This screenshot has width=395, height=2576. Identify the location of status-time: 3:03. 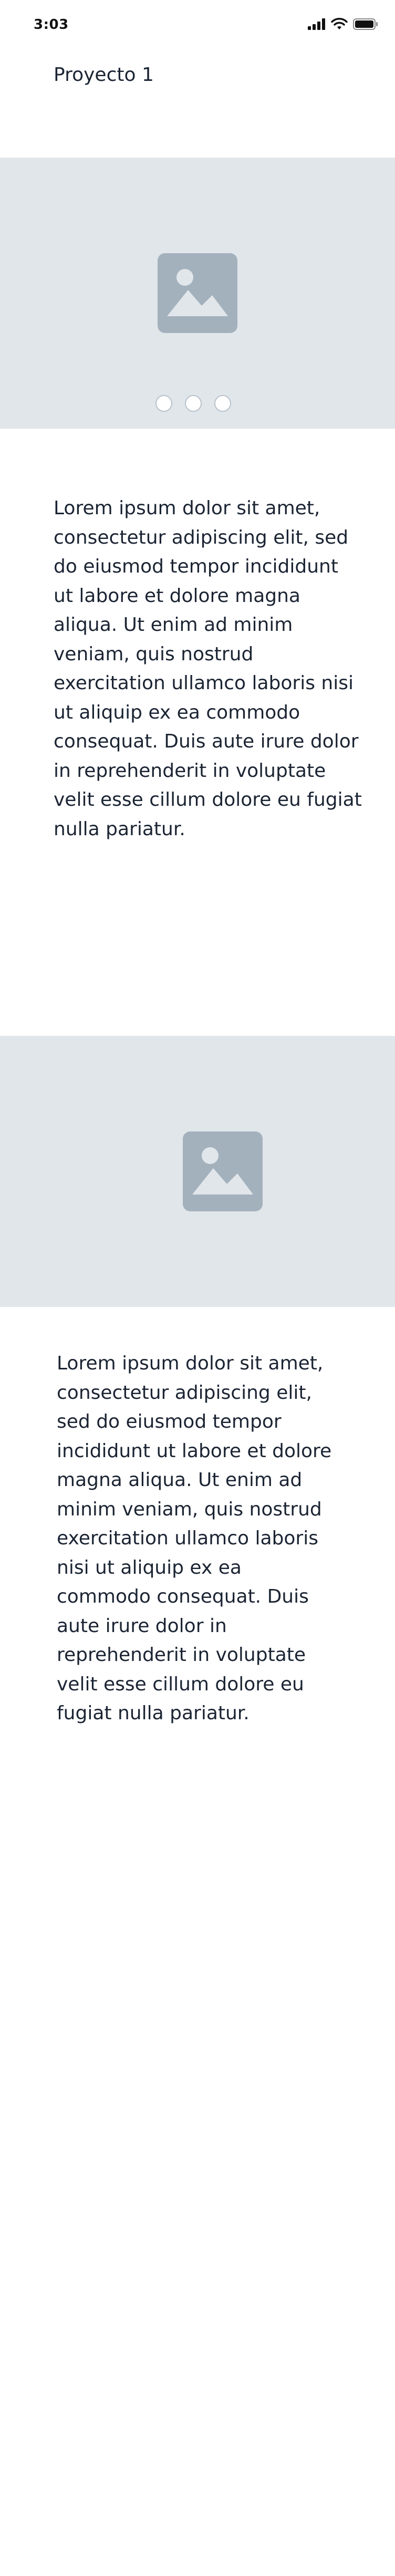
(51, 25).